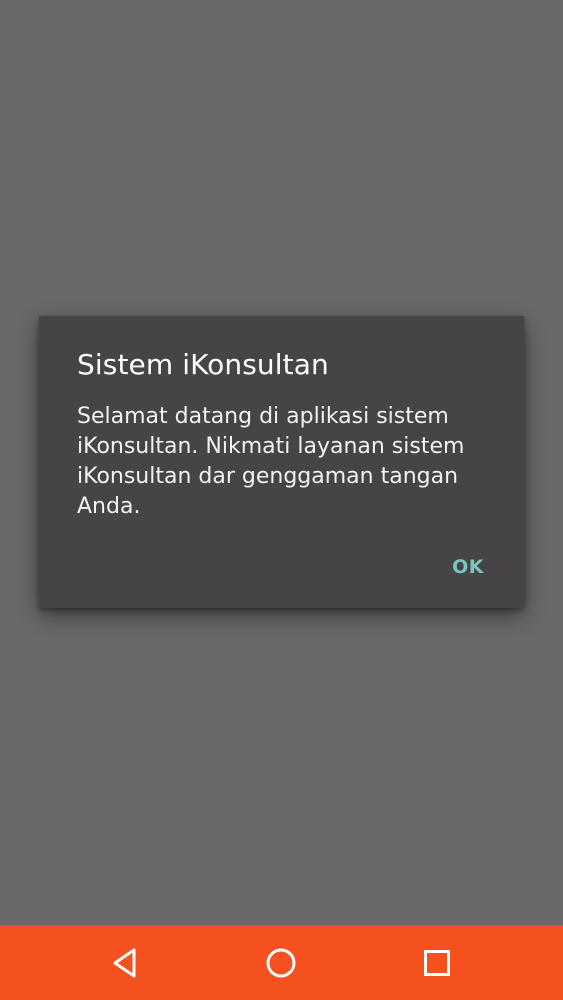  I want to click on ok-button: OK, so click(468, 567).